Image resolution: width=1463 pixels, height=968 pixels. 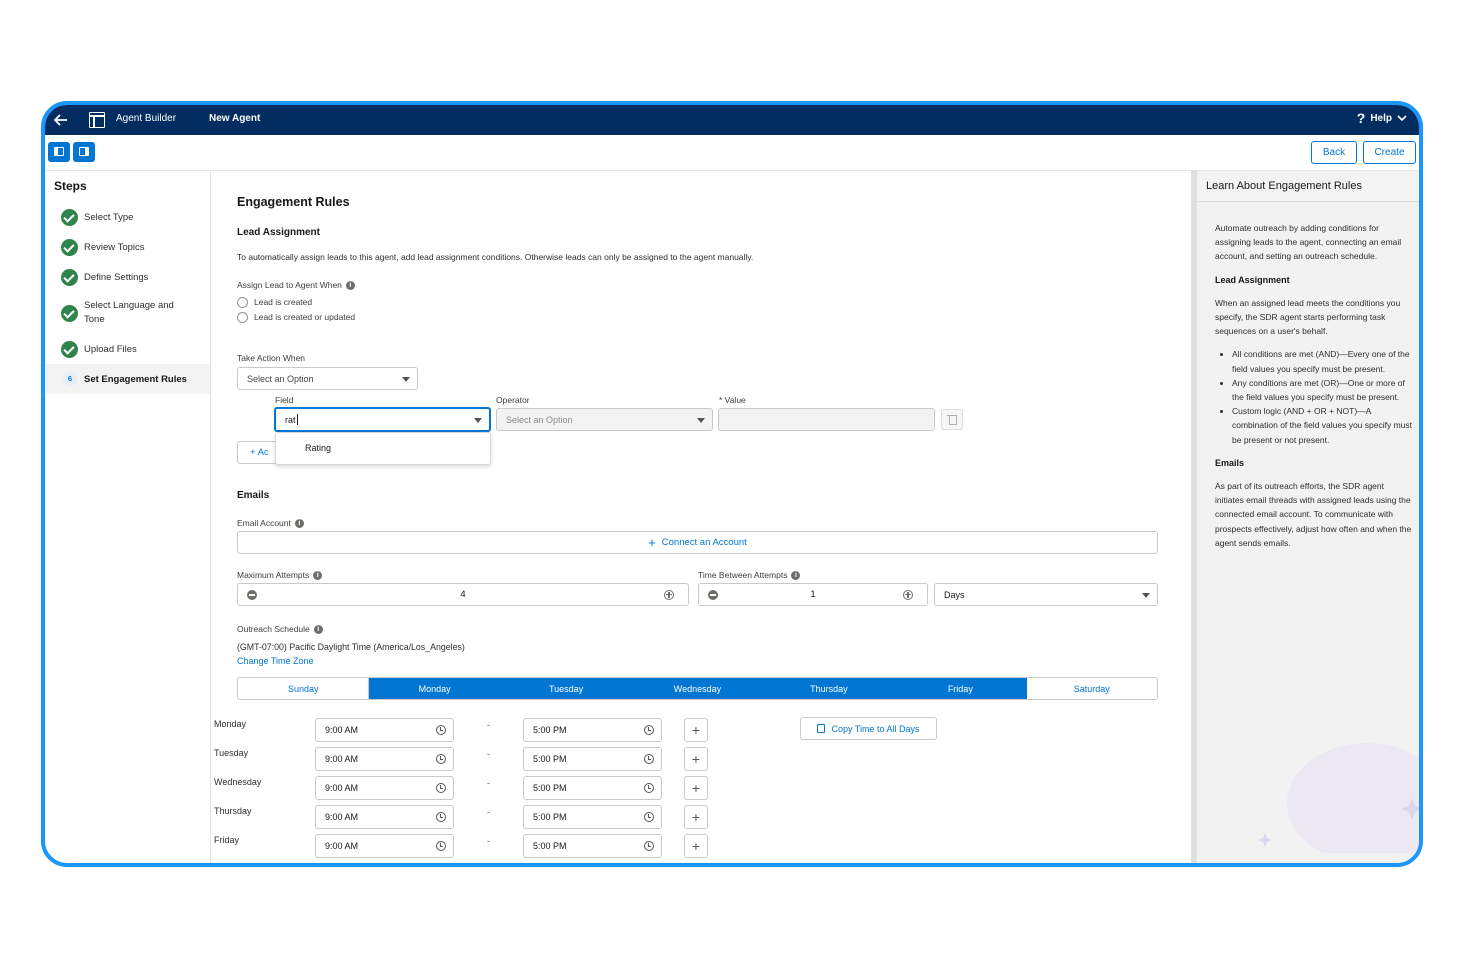 I want to click on schedule-row: Wednesday 9:00 AM - 5:00 PM +, so click(x=591, y=788).